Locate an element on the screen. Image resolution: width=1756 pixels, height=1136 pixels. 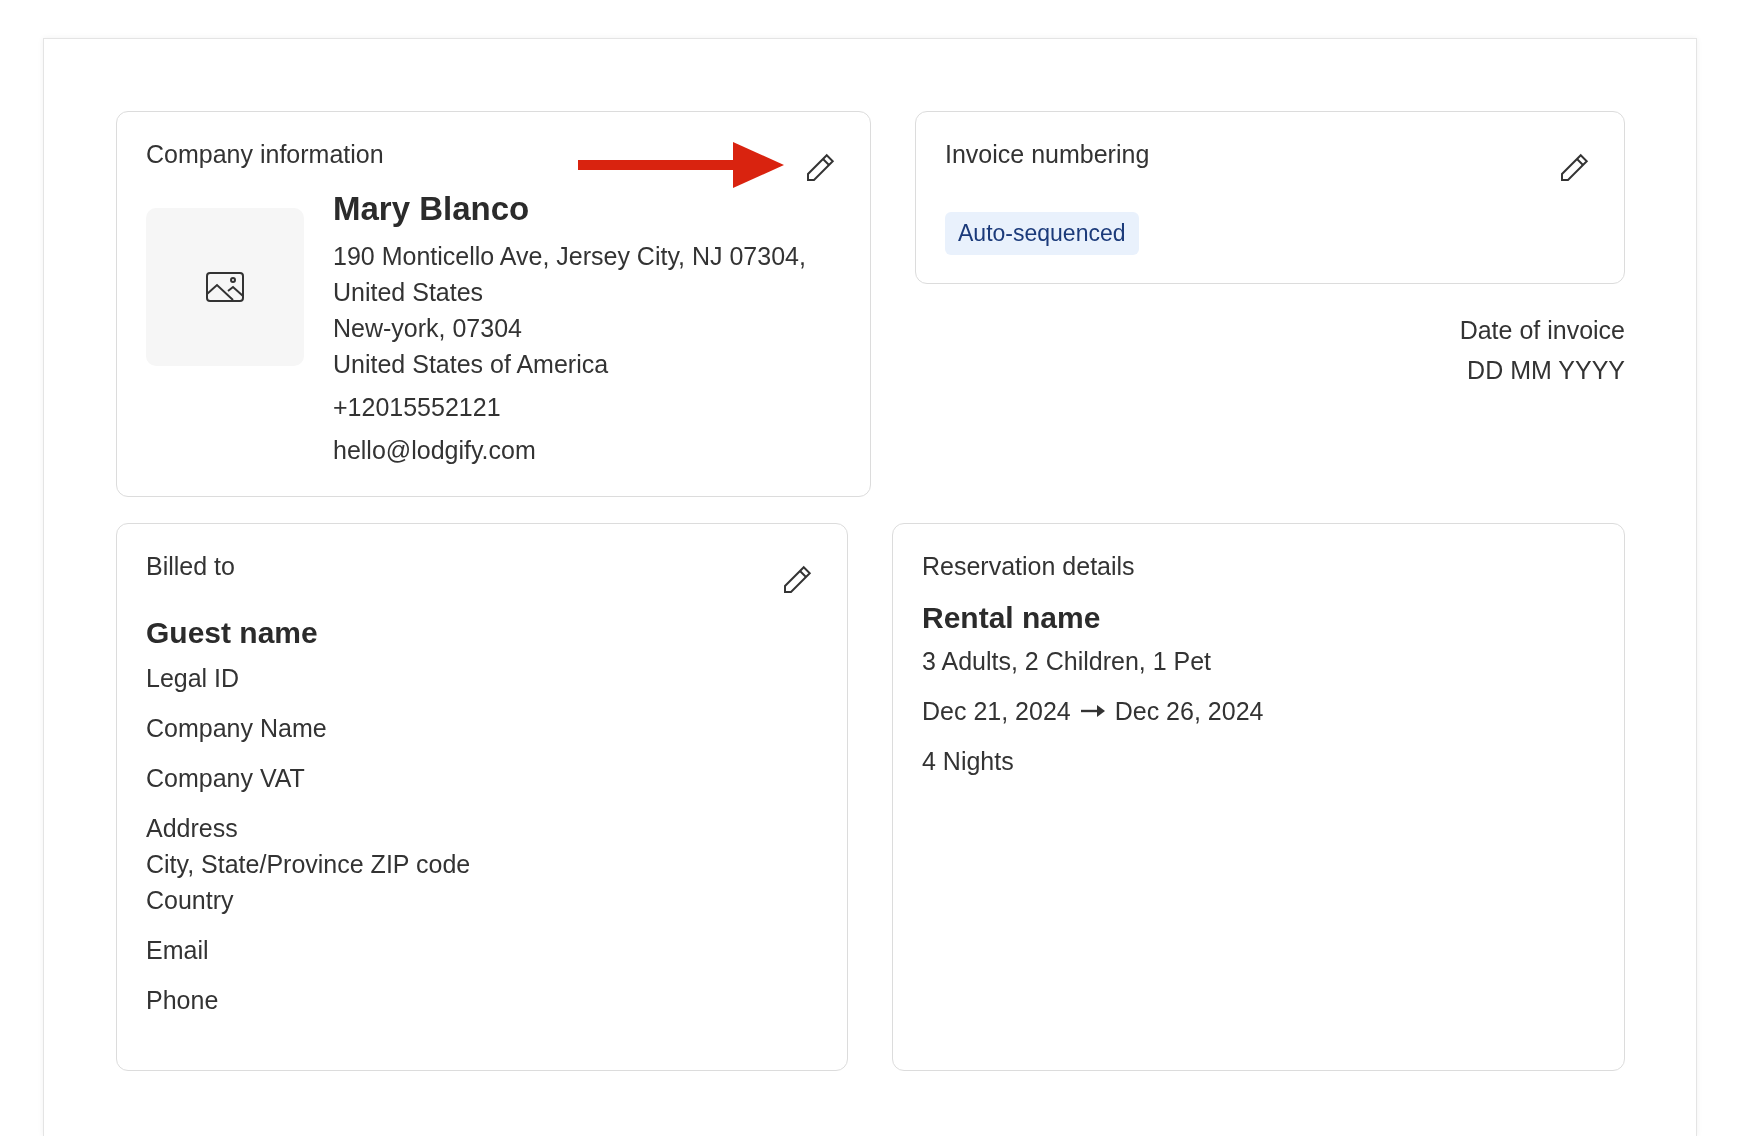
billing-field: Address is located at coordinates (482, 828).